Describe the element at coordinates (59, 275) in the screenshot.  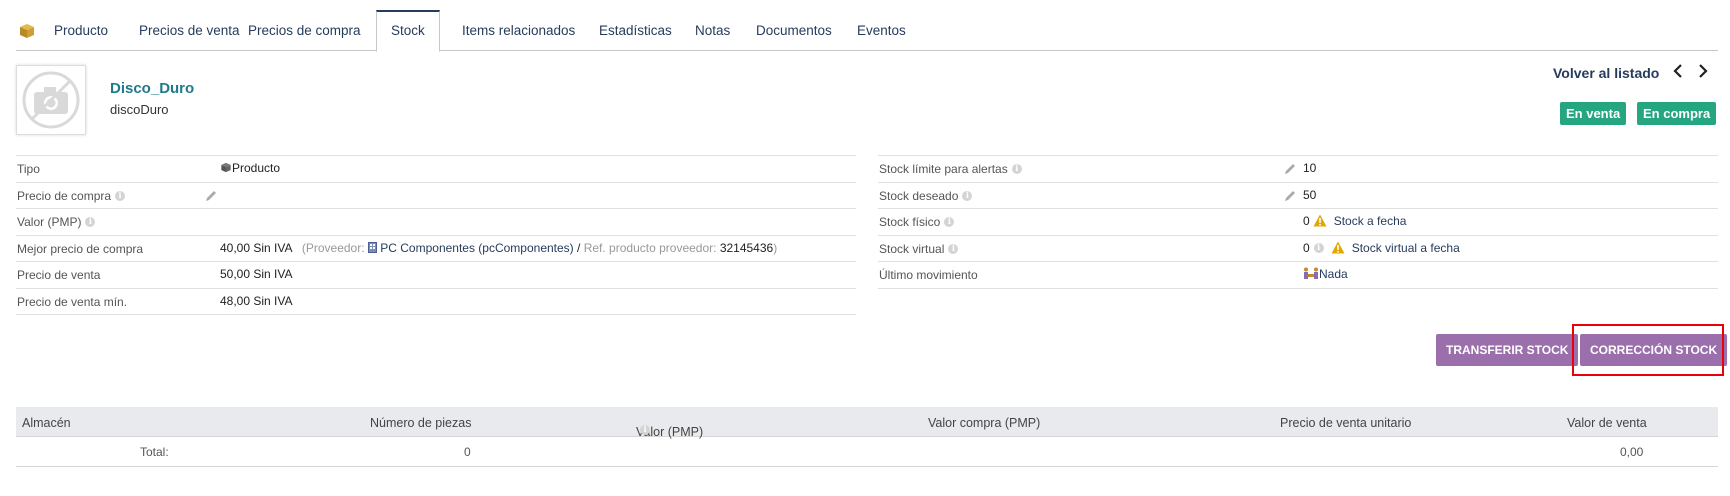
I see `field-label: Precio de venta` at that location.